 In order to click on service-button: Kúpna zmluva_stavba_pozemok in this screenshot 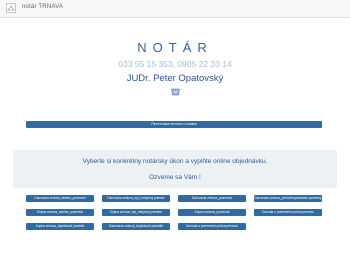, I will do `click(60, 212)`.